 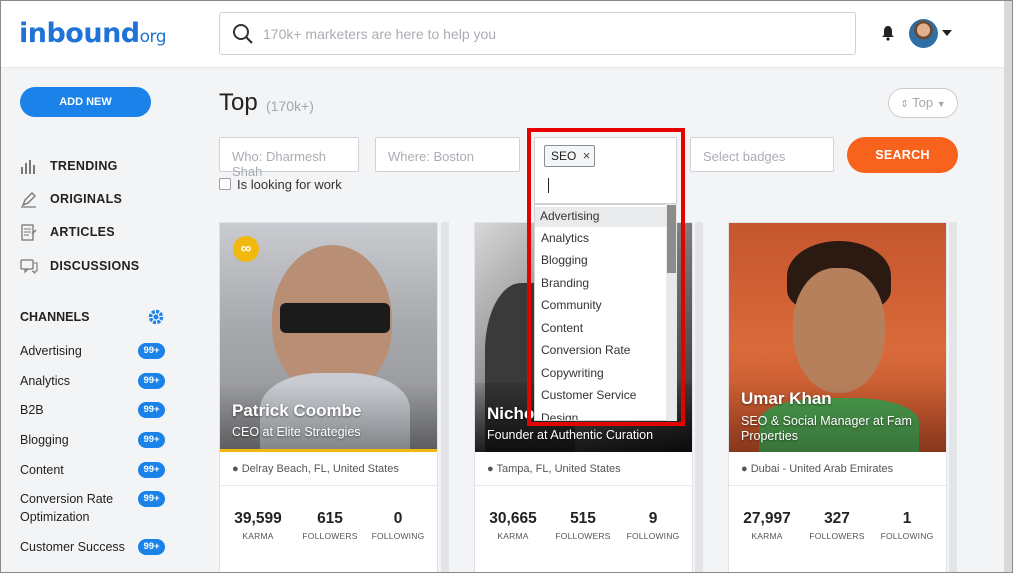 What do you see at coordinates (786, 399) in the screenshot?
I see `member-name: Umar Khan` at bounding box center [786, 399].